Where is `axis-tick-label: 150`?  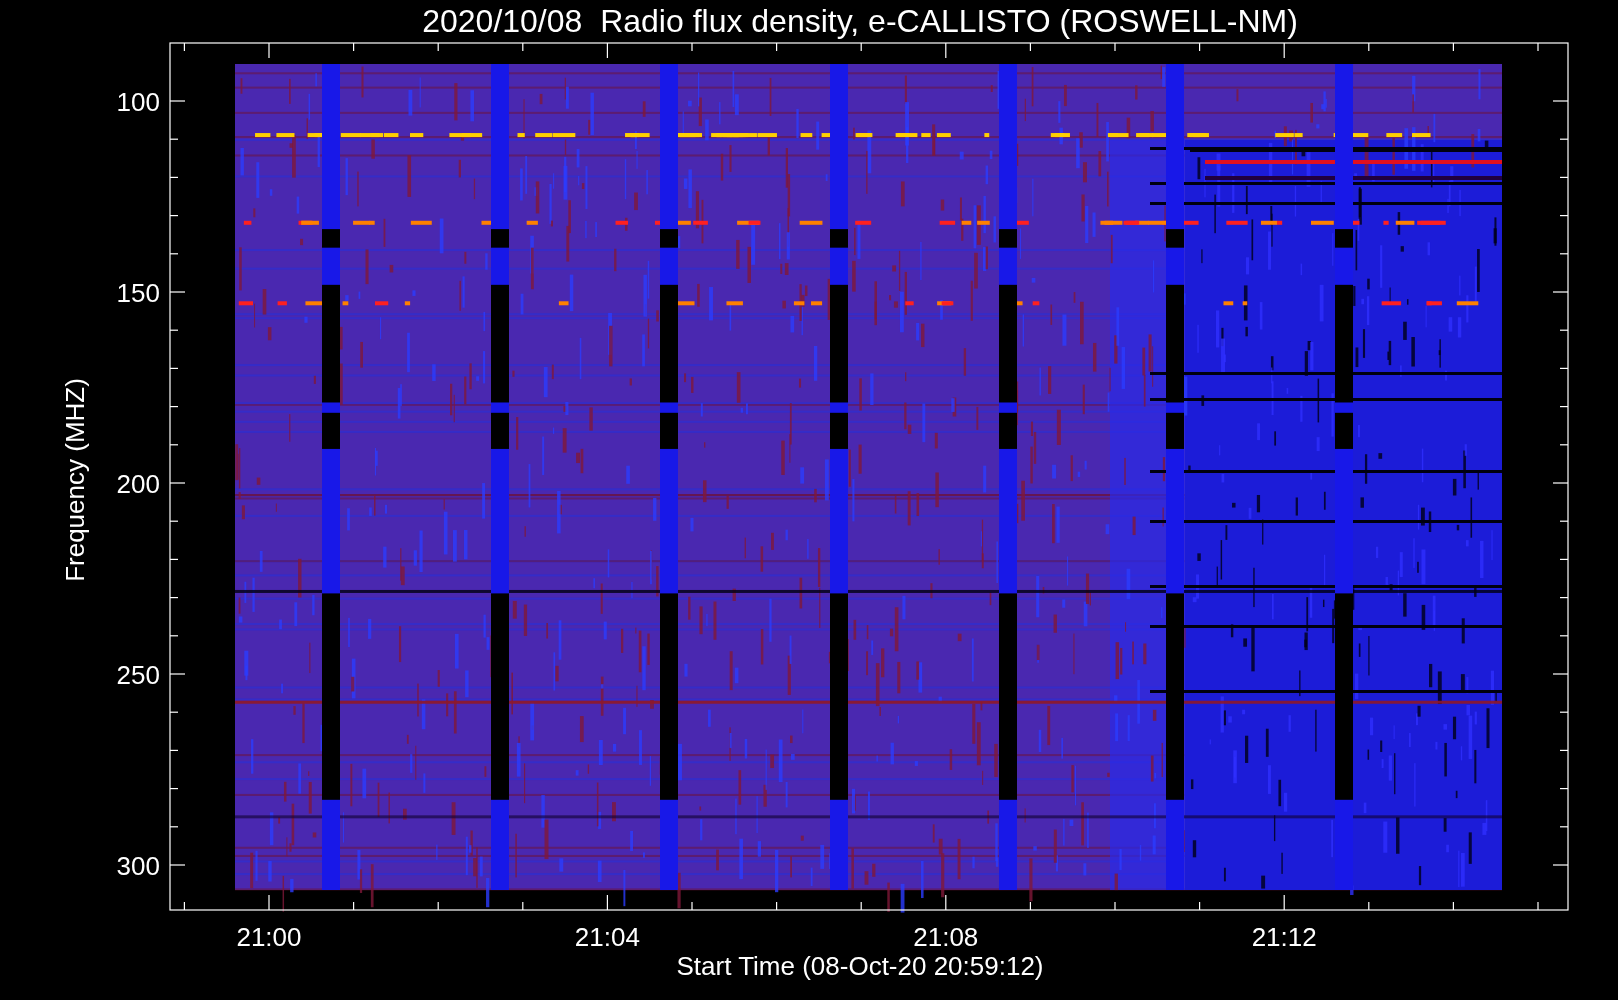 axis-tick-label: 150 is located at coordinates (138, 293).